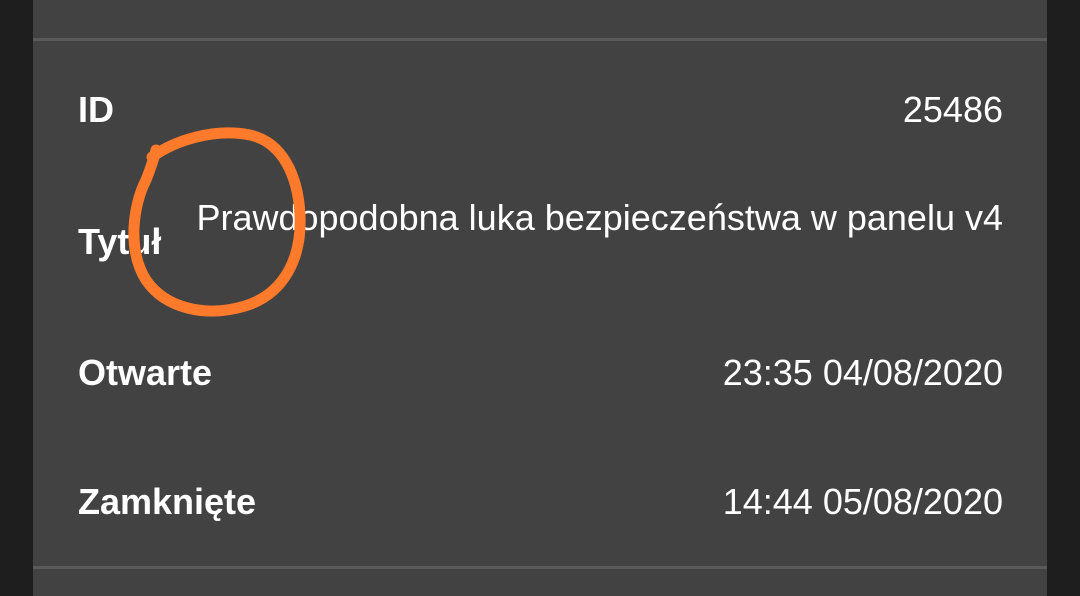 Image resolution: width=1080 pixels, height=596 pixels. I want to click on closed-label: Zamknięte, so click(167, 501).